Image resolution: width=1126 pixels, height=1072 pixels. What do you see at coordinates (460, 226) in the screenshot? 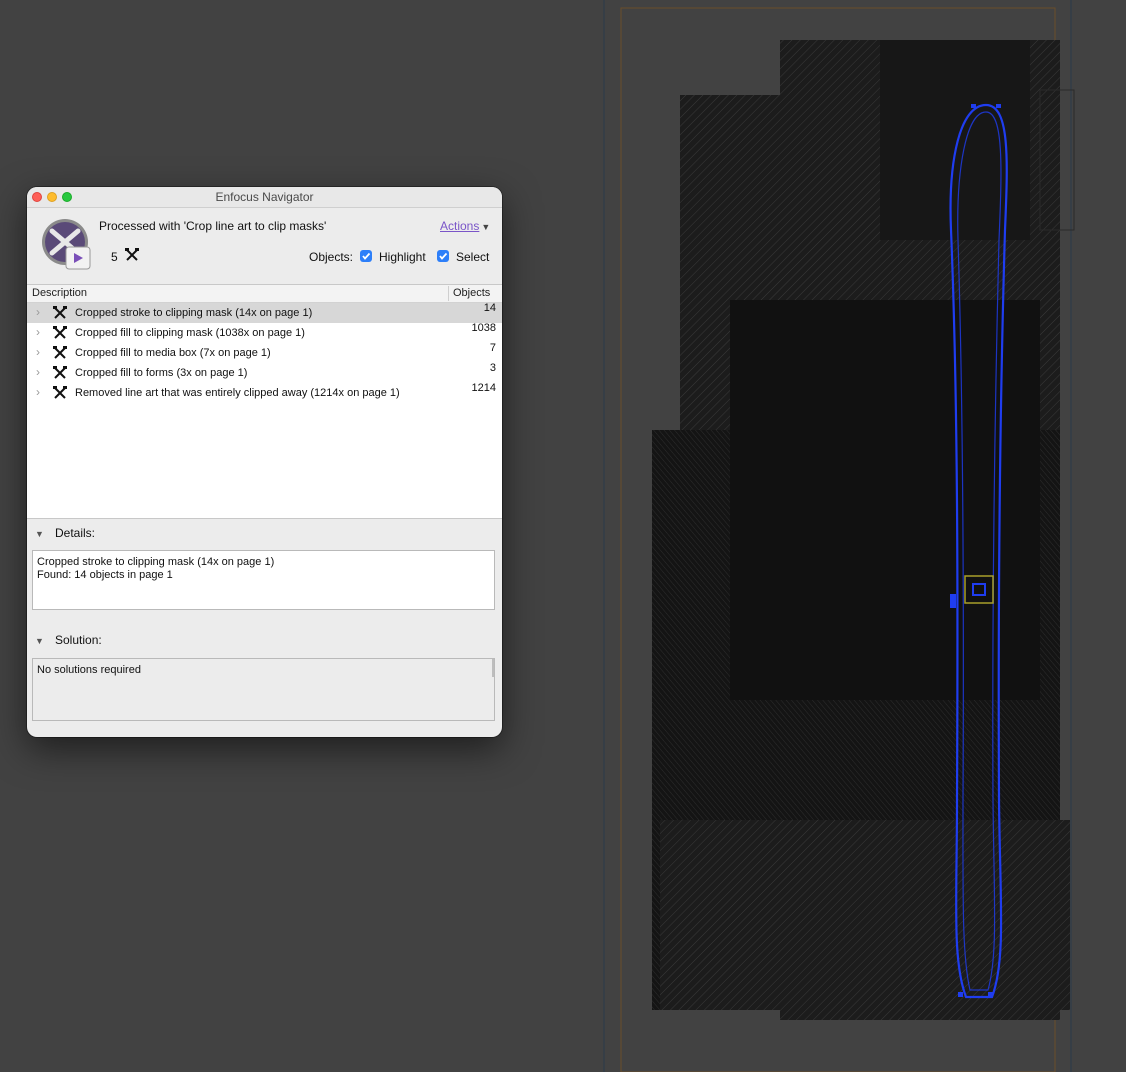
I see `actions-label: Actions` at bounding box center [460, 226].